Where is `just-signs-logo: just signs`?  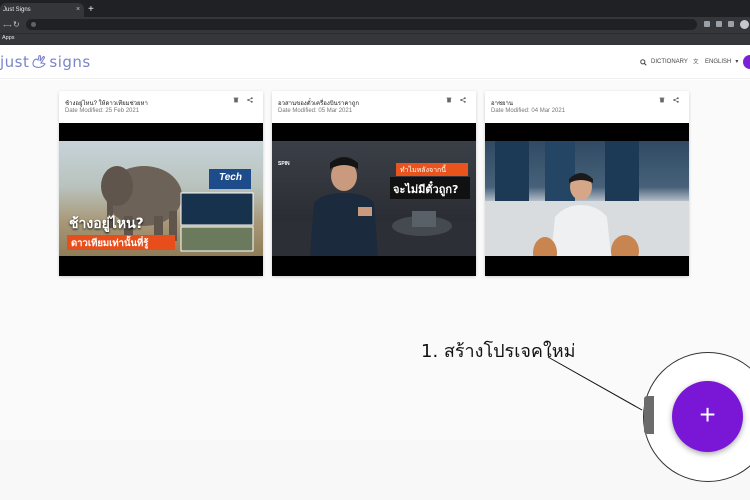
just-signs-logo: just signs is located at coordinates (45, 62).